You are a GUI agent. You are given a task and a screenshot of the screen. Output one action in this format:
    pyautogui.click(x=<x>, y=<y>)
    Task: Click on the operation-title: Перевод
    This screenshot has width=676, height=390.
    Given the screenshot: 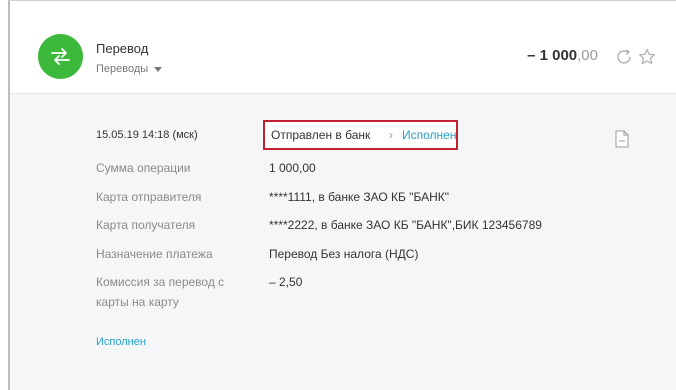 What is the action you would take?
    pyautogui.click(x=122, y=48)
    